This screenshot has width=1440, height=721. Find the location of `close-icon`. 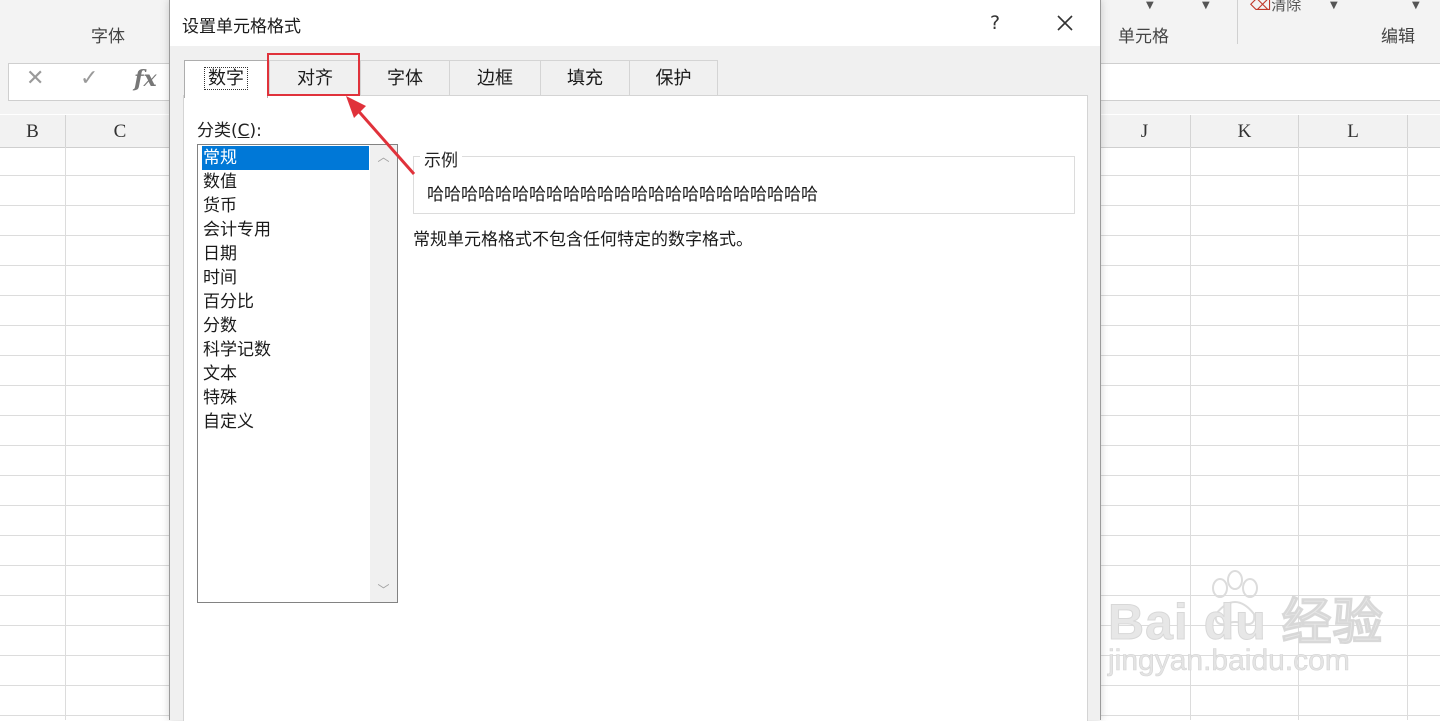

close-icon is located at coordinates (1065, 23).